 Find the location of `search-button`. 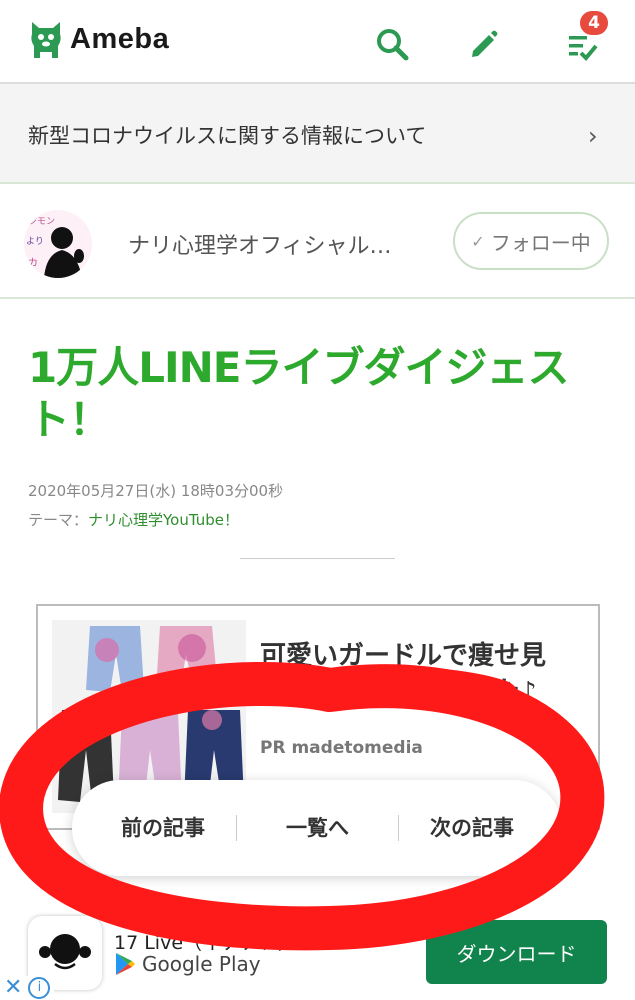

search-button is located at coordinates (392, 44).